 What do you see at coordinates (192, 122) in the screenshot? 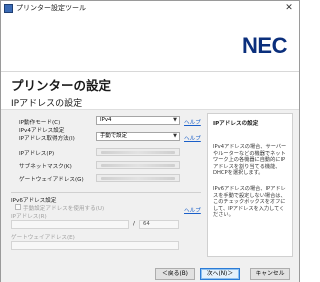
I see `help-link-ip-mode: ヘルプ` at bounding box center [192, 122].